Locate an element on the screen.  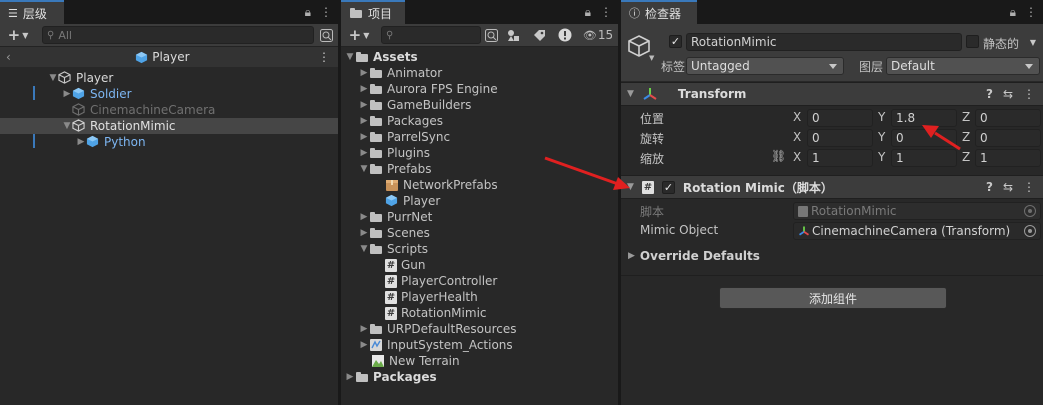
add-component-button: 添加组件 is located at coordinates (833, 298).